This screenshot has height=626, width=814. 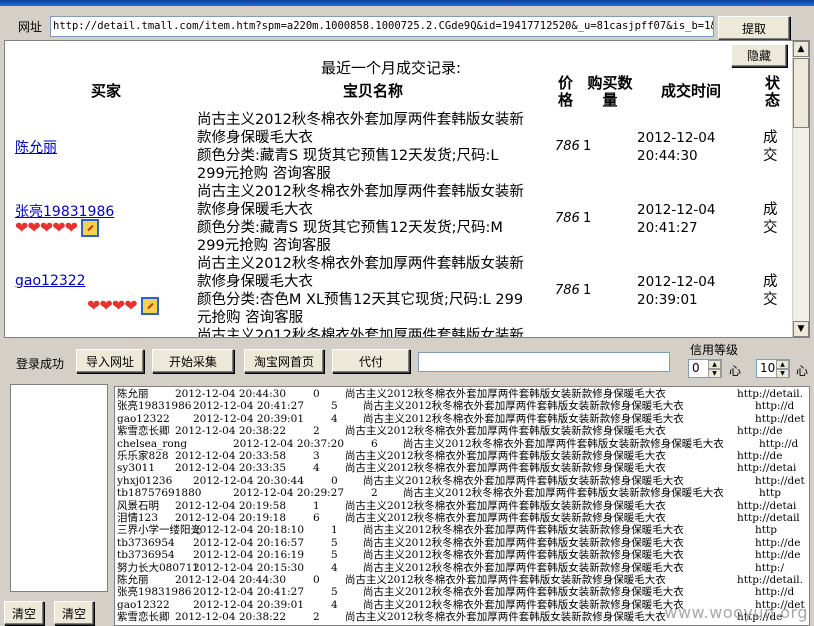 What do you see at coordinates (284, 361) in the screenshot?
I see `taobao-home-button: 淘宝网首页` at bounding box center [284, 361].